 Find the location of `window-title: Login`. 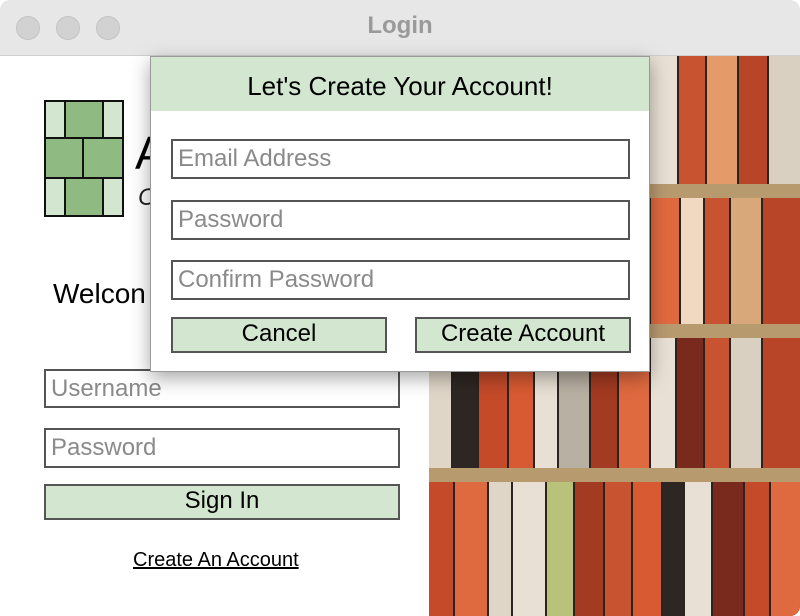

window-title: Login is located at coordinates (400, 25).